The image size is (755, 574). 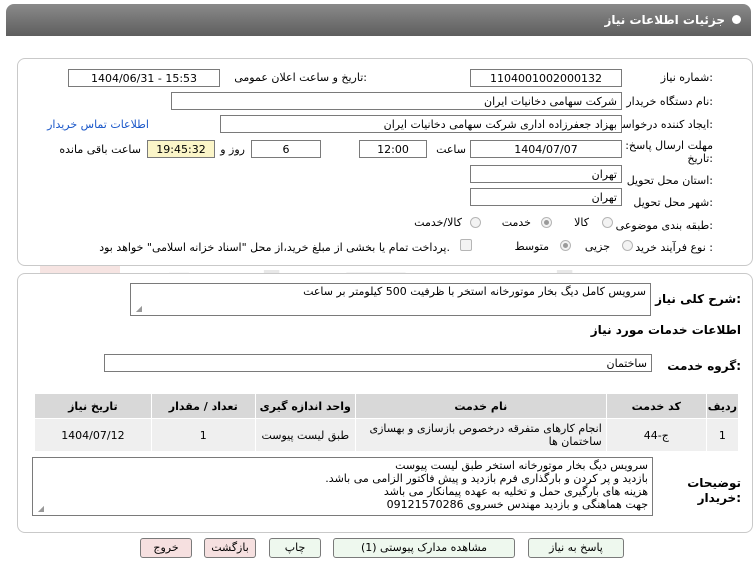 What do you see at coordinates (230, 548) in the screenshot?
I see `back-button: بازگشت` at bounding box center [230, 548].